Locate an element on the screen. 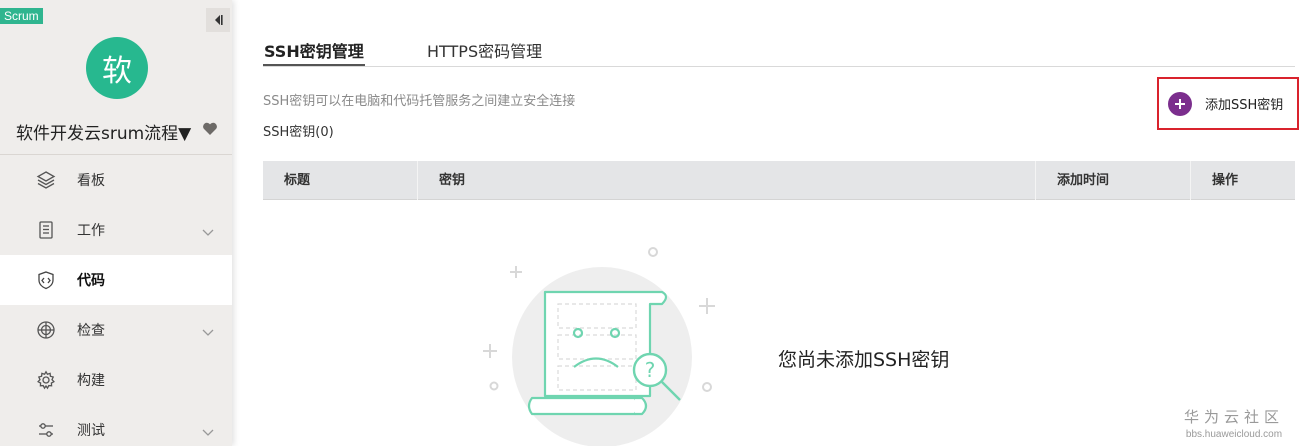  document-list-icon is located at coordinates (46, 230).